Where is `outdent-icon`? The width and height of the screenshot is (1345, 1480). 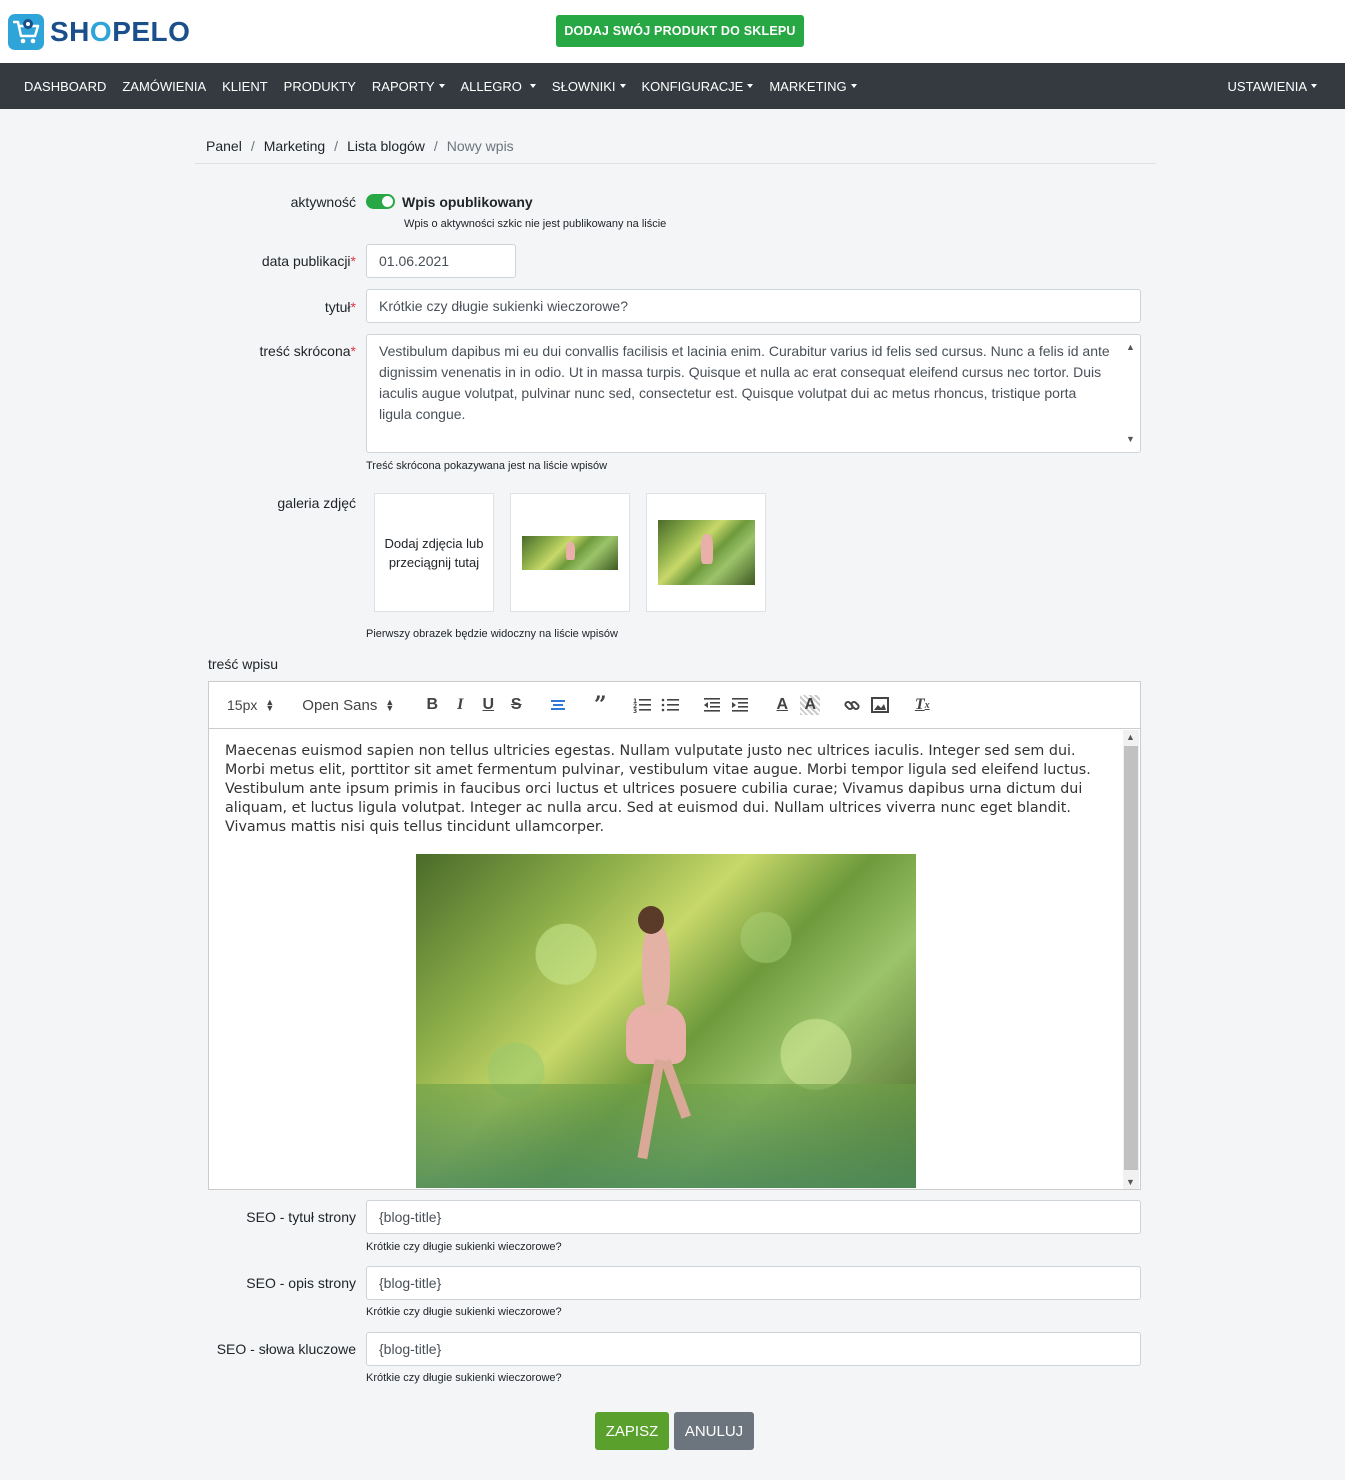 outdent-icon is located at coordinates (712, 705).